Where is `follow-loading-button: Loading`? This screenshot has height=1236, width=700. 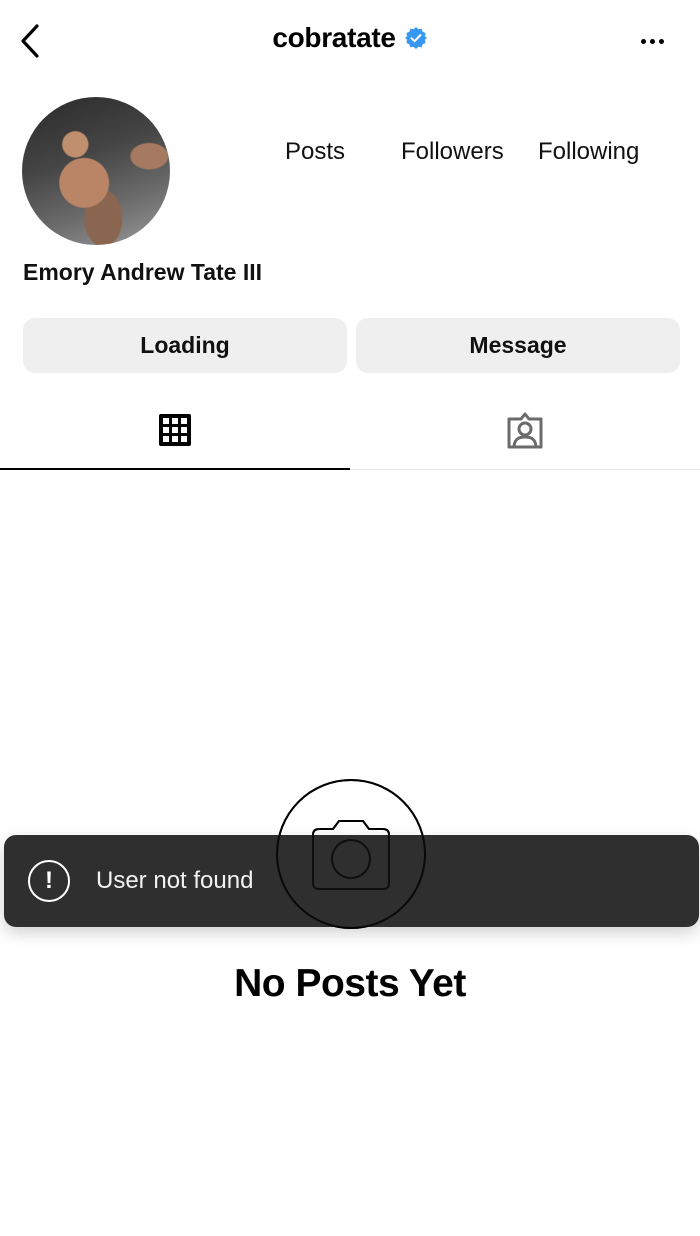
follow-loading-button: Loading is located at coordinates (185, 345).